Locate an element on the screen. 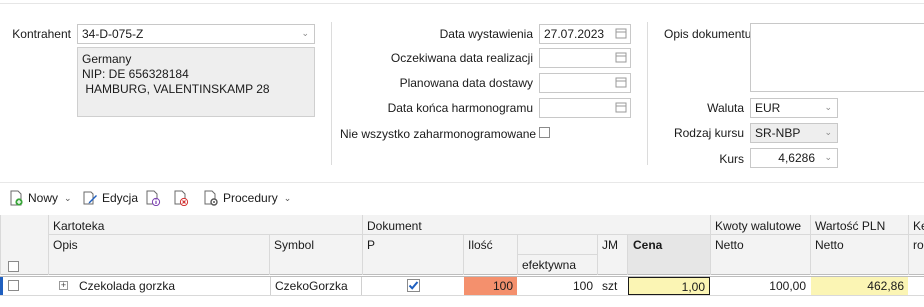 The image size is (924, 307). address-street: HAMBURG, VALENTINSKAMP 28 is located at coordinates (176, 89).